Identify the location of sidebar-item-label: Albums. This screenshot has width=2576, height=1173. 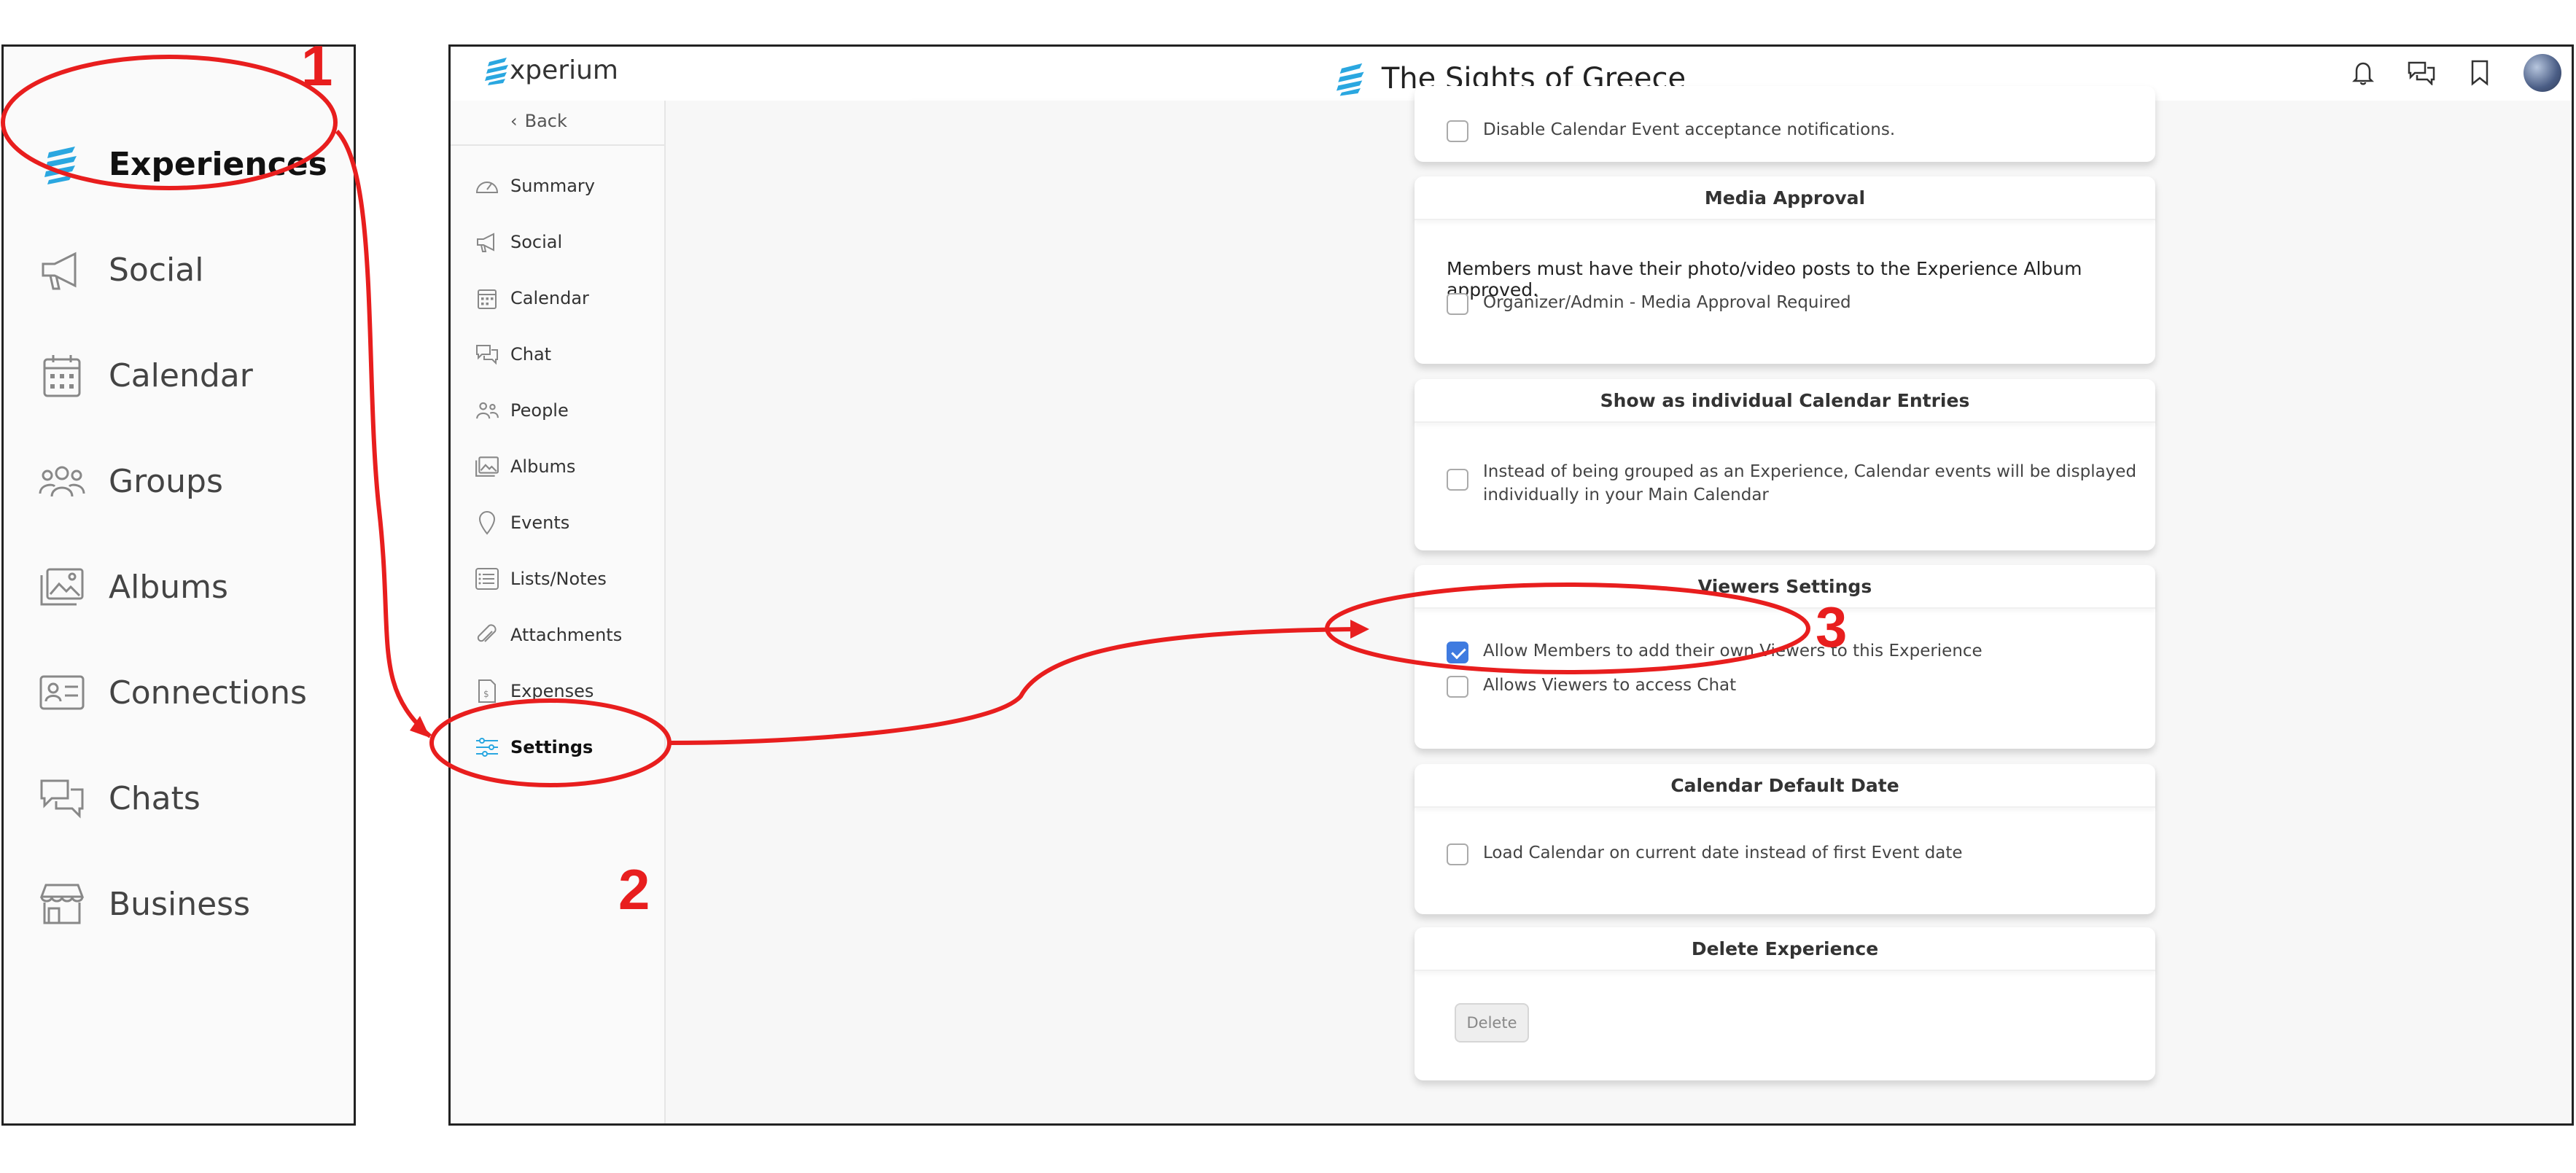
(543, 466).